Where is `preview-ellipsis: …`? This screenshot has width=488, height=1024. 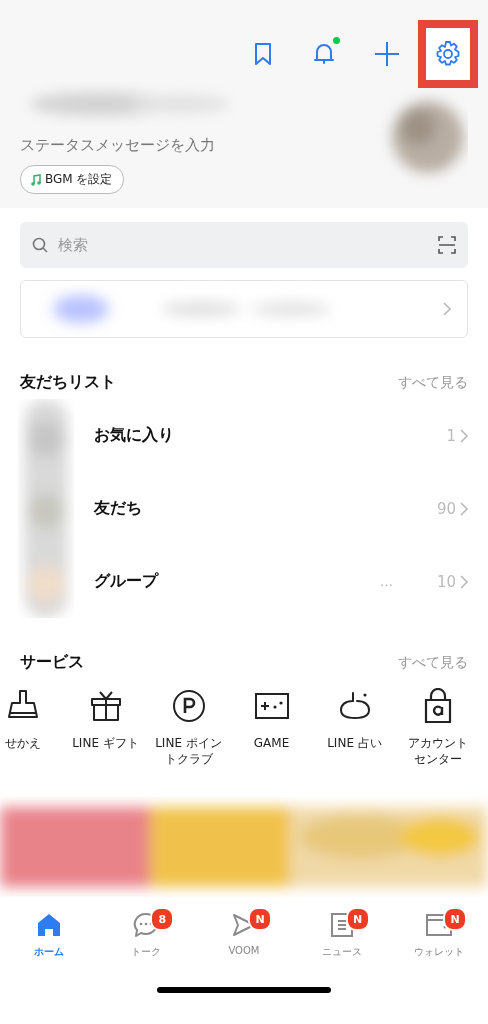 preview-ellipsis: … is located at coordinates (386, 581).